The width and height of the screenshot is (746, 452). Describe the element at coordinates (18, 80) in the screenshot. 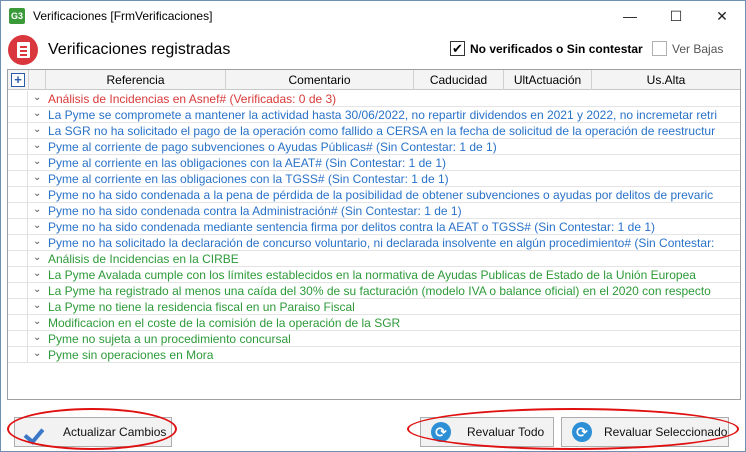

I see `add-row-button: +` at that location.